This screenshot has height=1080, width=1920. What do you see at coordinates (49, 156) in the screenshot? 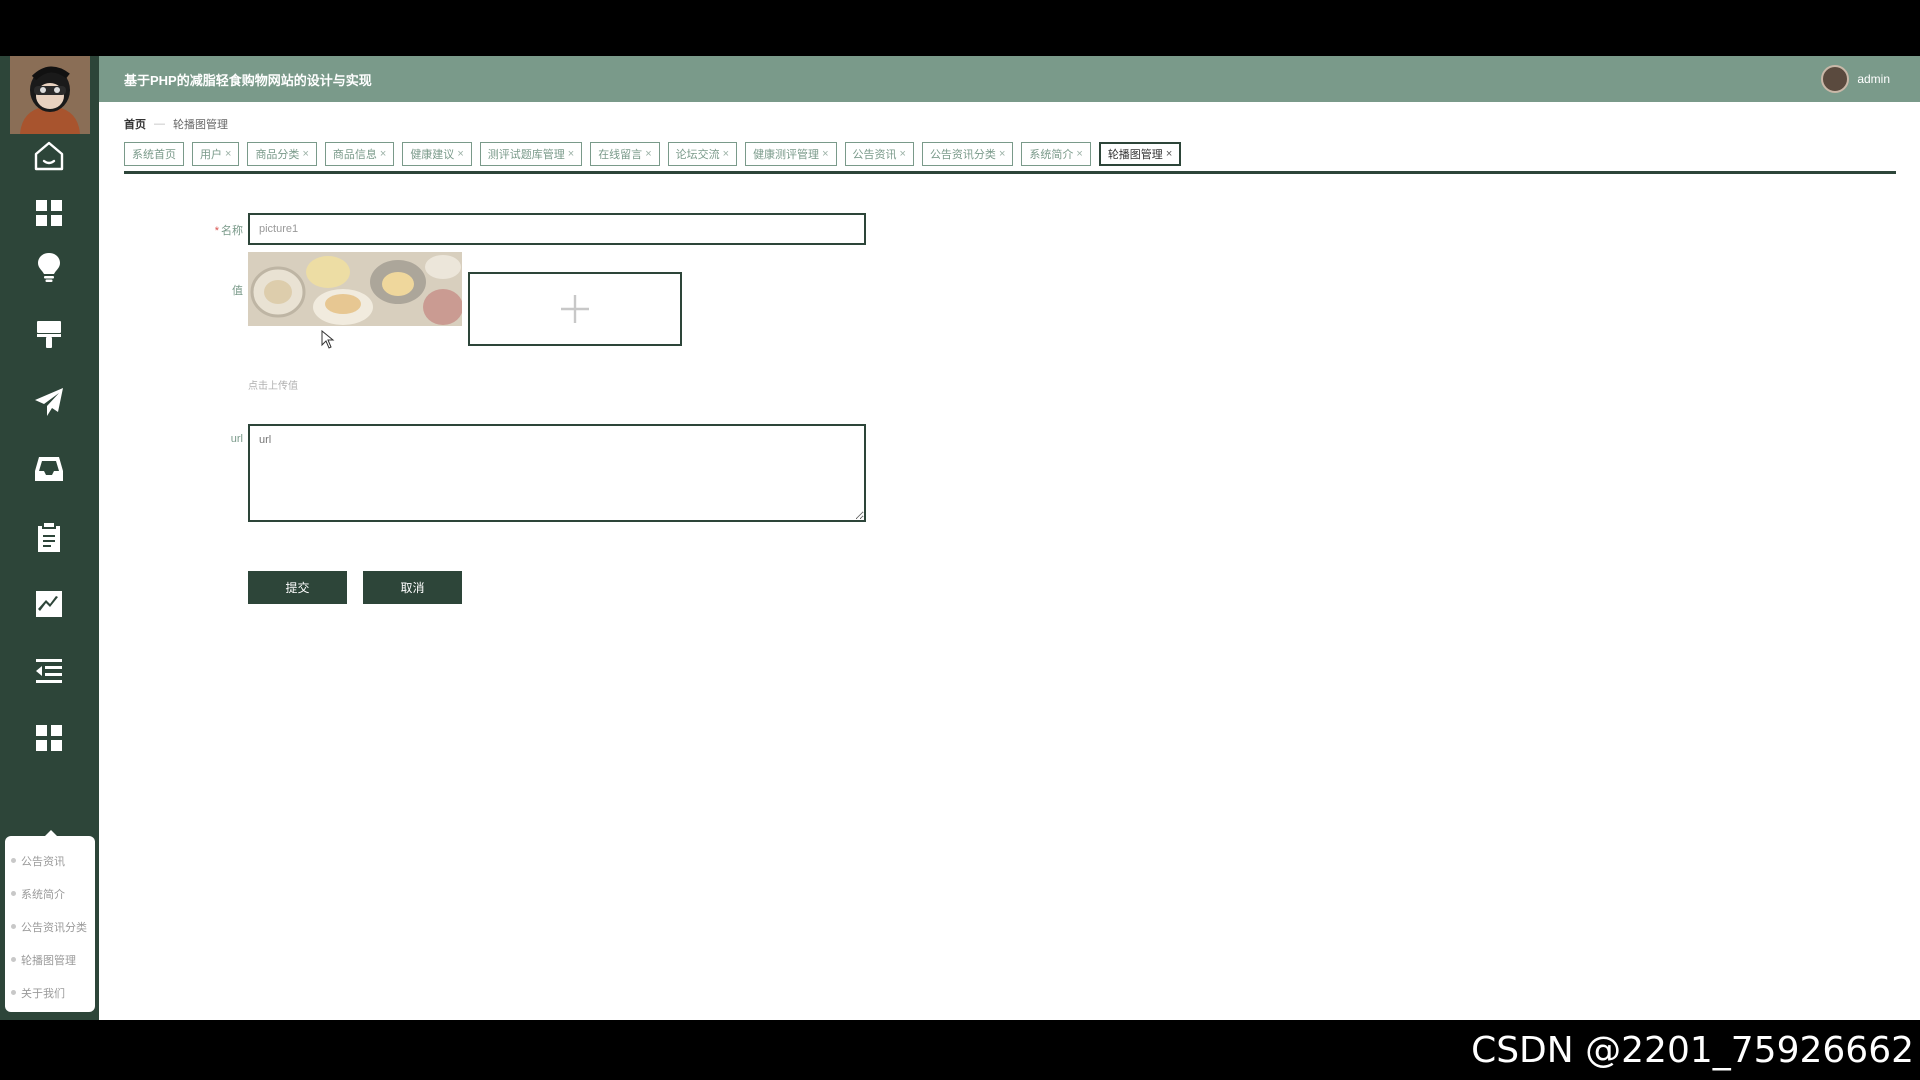
I see `home-icon` at bounding box center [49, 156].